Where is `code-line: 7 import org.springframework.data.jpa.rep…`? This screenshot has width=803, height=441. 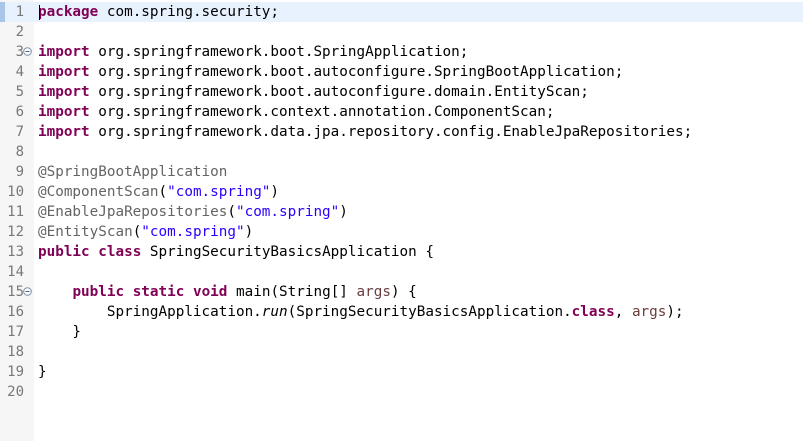 code-line: 7 import org.springframework.data.jpa.rep… is located at coordinates (401, 132).